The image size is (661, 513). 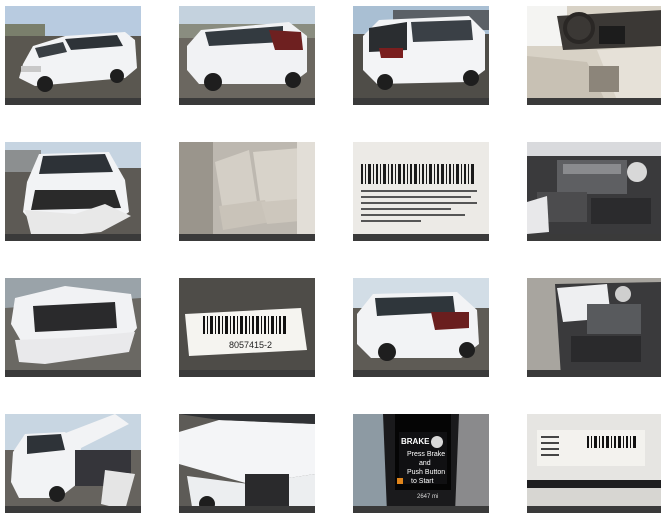 I want to click on front-damage-image, so click(x=73, y=191).